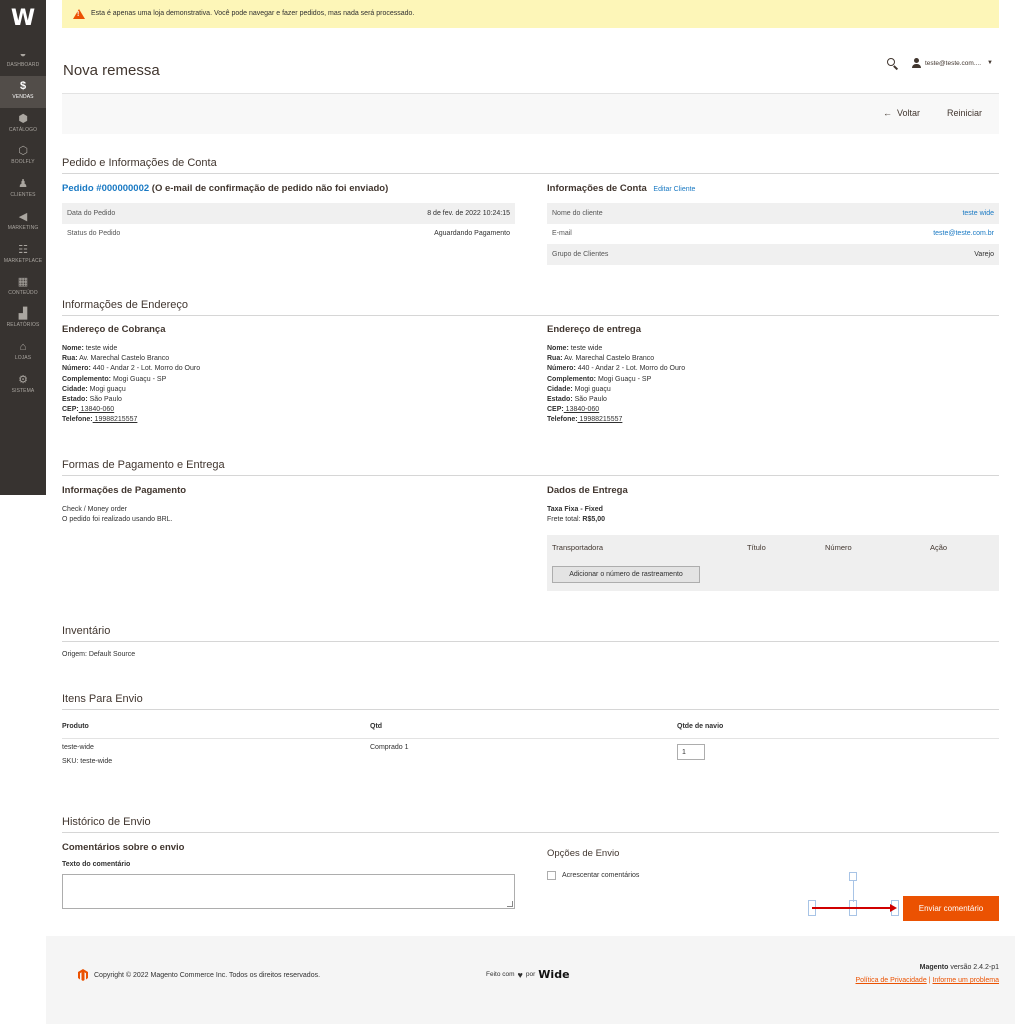 Image resolution: width=1015 pixels, height=1024 pixels. What do you see at coordinates (510, 904) in the screenshot?
I see `resize-handle-icon` at bounding box center [510, 904].